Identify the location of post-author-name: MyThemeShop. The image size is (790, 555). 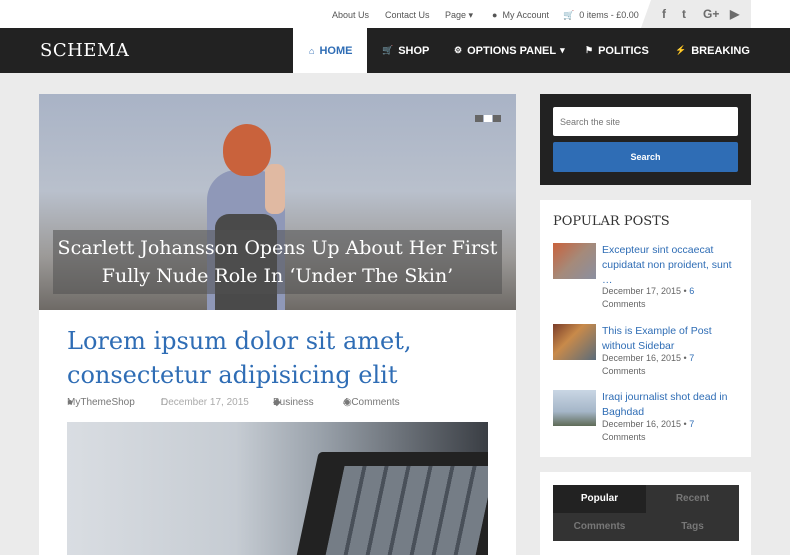
(101, 402).